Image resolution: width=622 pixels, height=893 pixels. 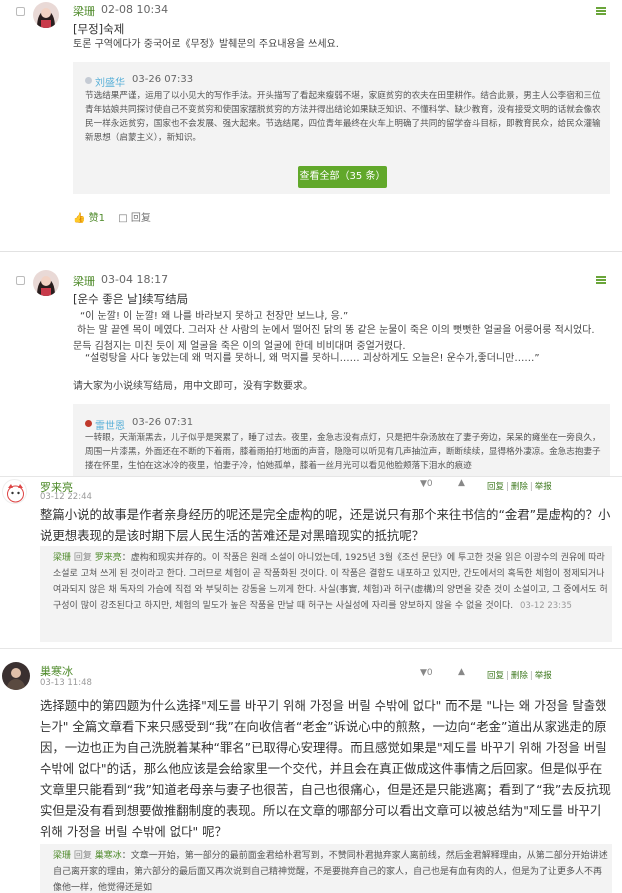 What do you see at coordinates (99, 29) in the screenshot?
I see `post-title: [무정]숙제` at bounding box center [99, 29].